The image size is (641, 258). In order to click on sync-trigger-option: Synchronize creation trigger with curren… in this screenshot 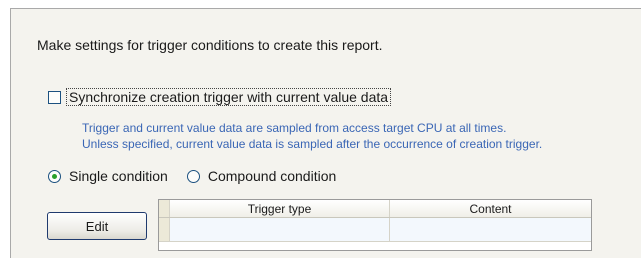, I will do `click(220, 97)`.